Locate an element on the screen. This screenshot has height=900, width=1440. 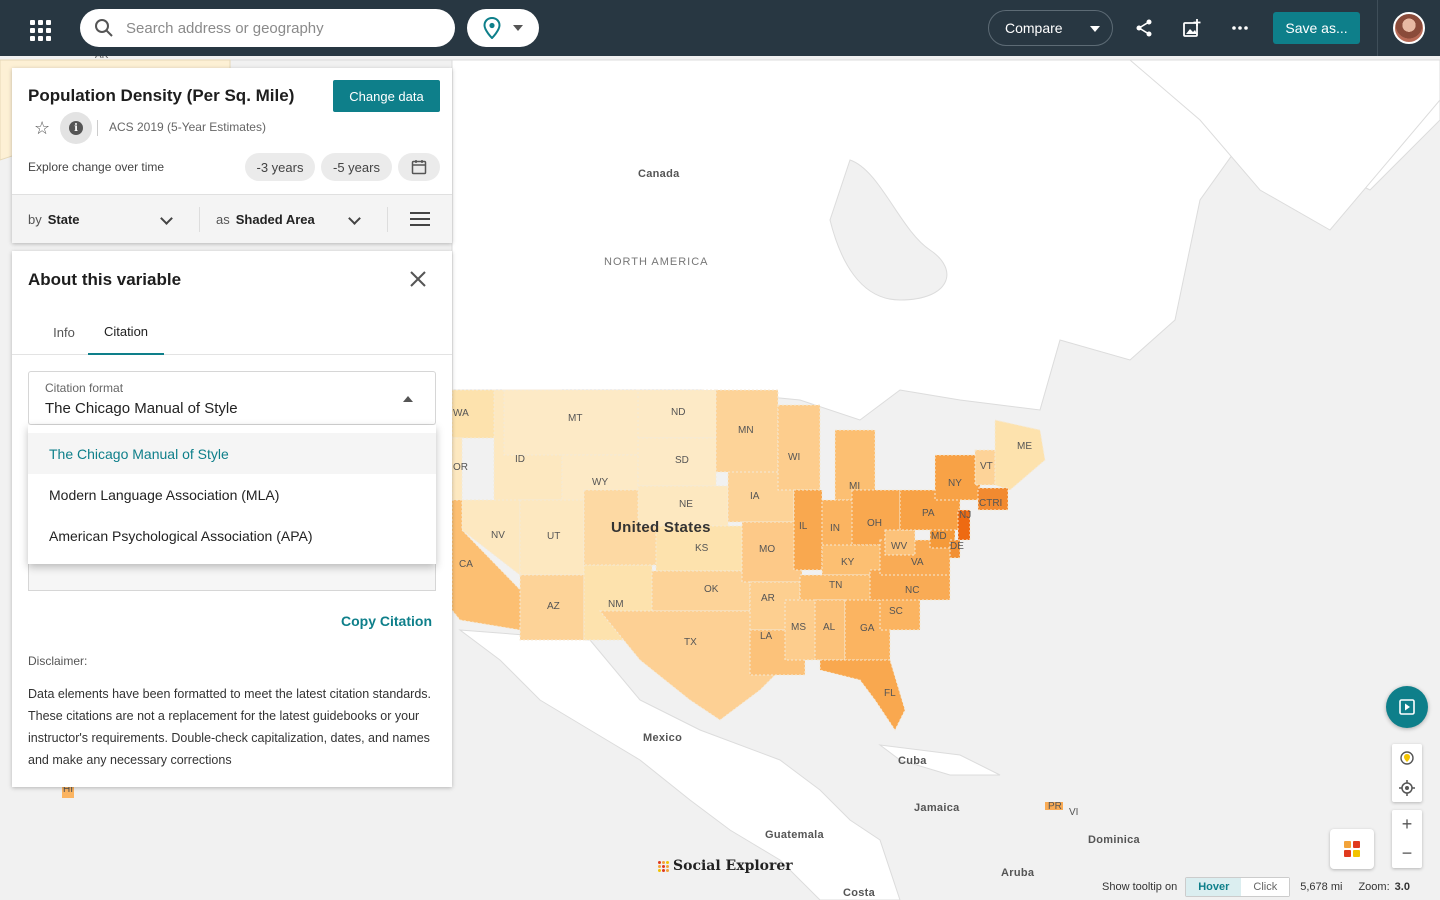
search-input is located at coordinates (276, 28).